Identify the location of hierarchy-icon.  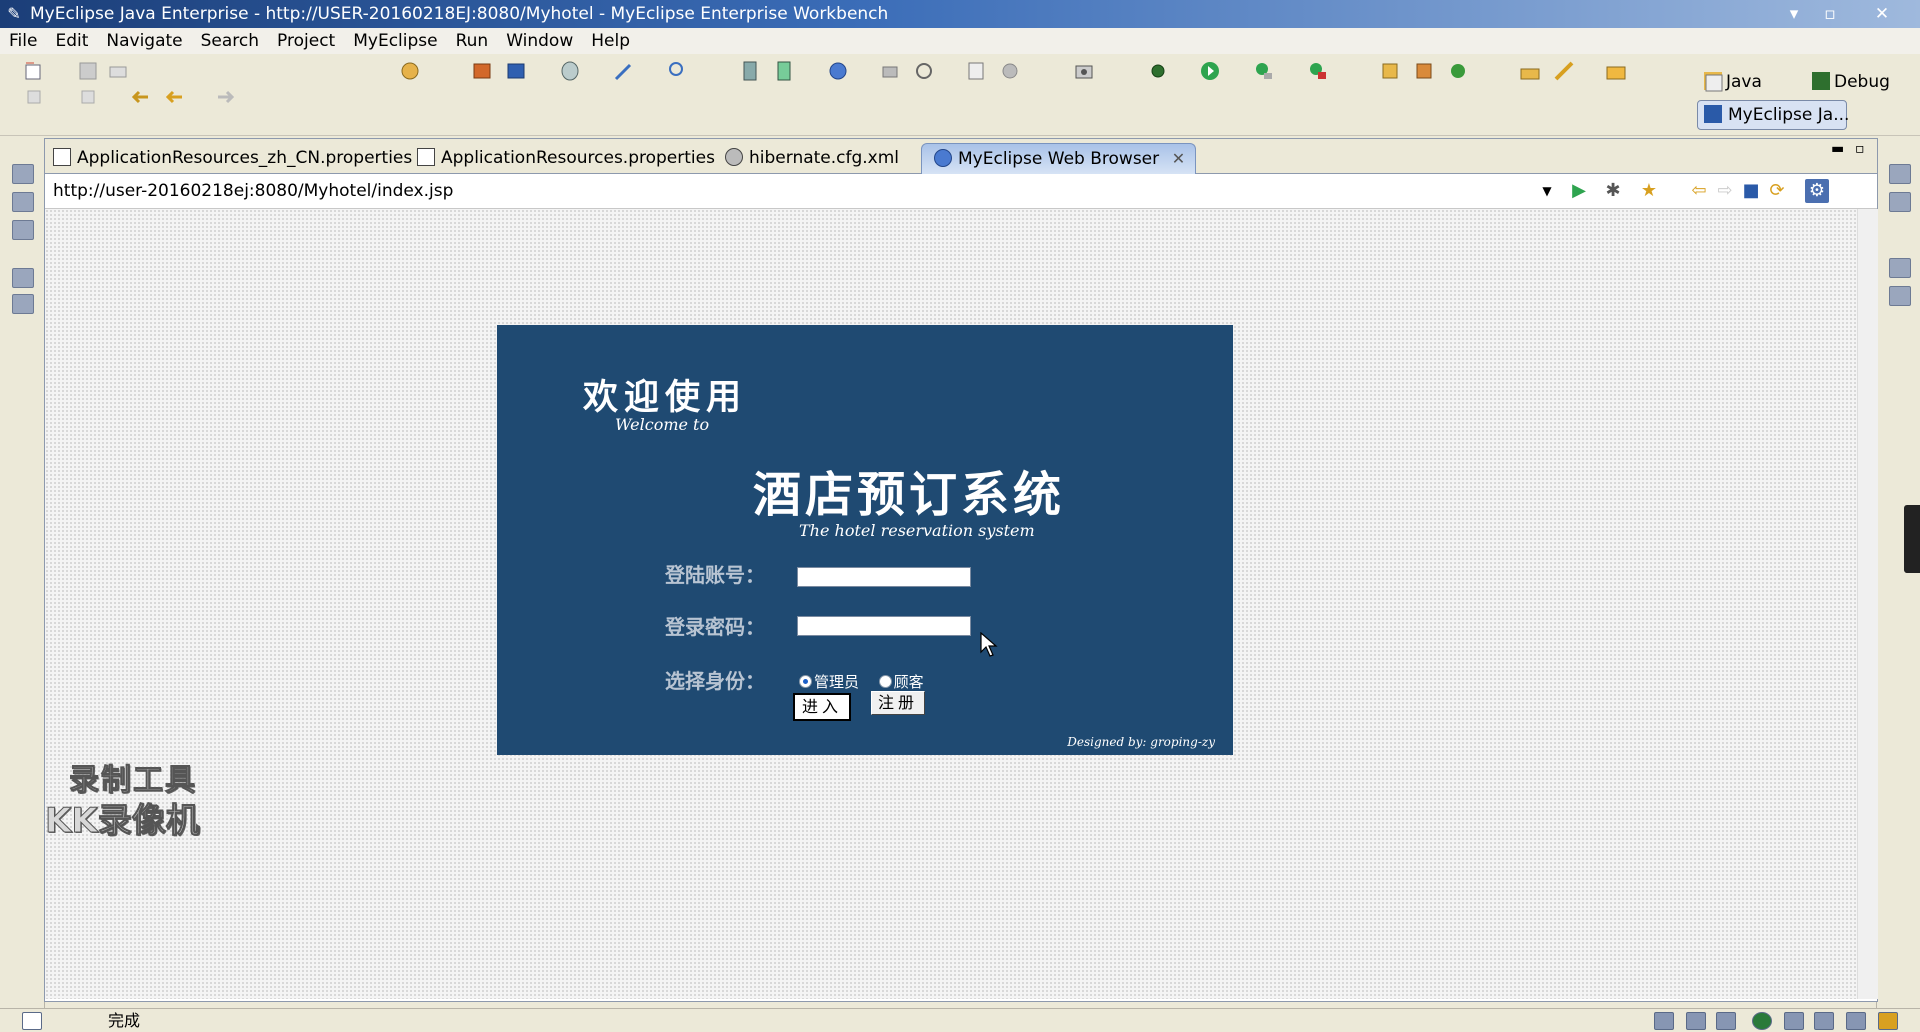
(23, 304).